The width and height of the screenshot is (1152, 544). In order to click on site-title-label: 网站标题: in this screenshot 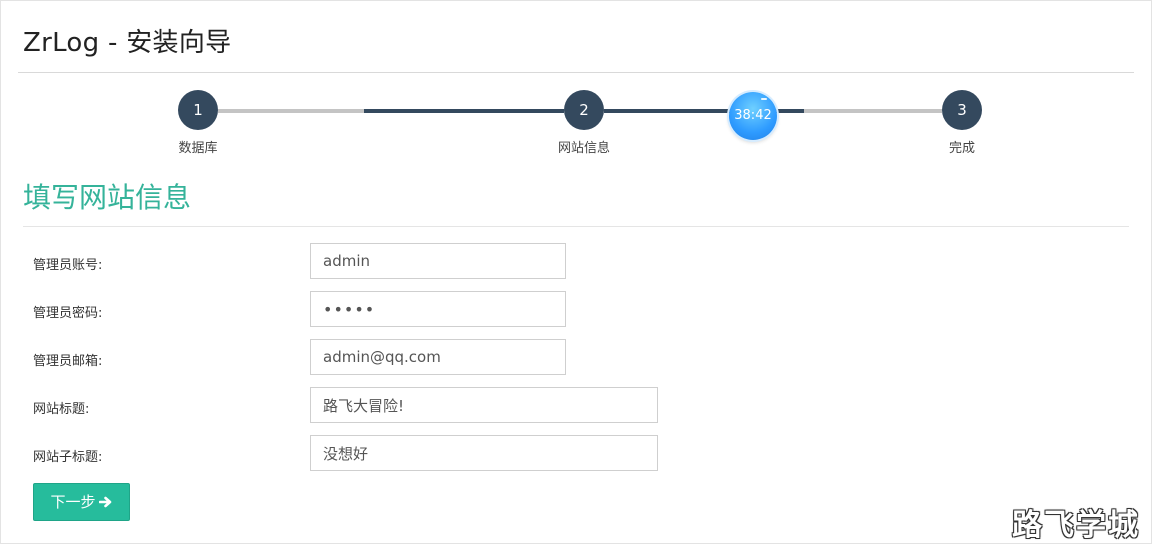, I will do `click(61, 409)`.